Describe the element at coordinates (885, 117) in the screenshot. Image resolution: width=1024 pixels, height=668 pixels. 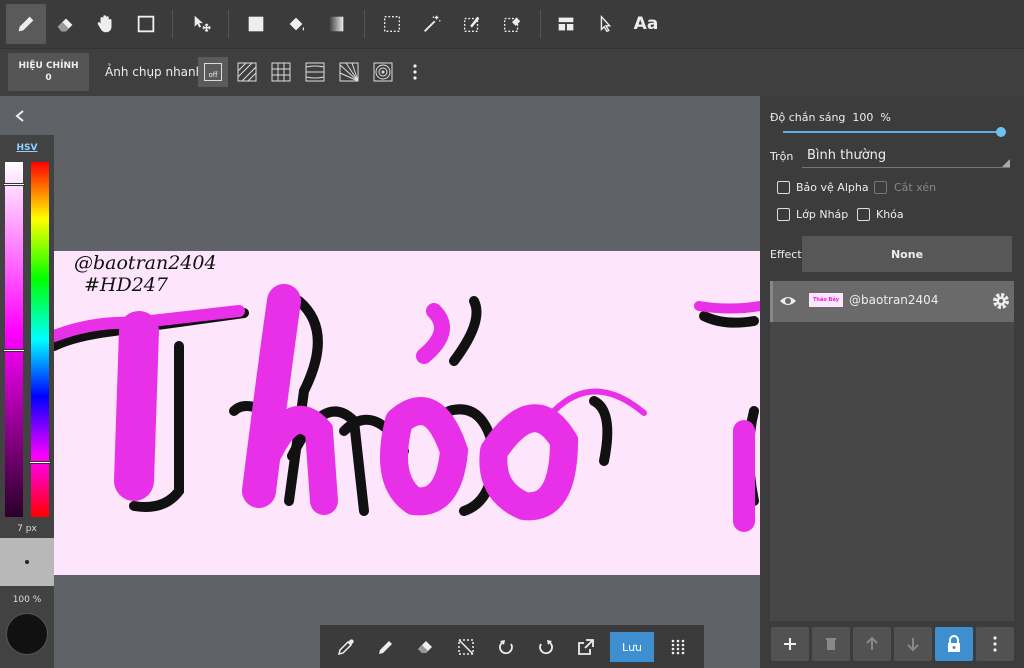
I see `opacity-unit: %` at that location.